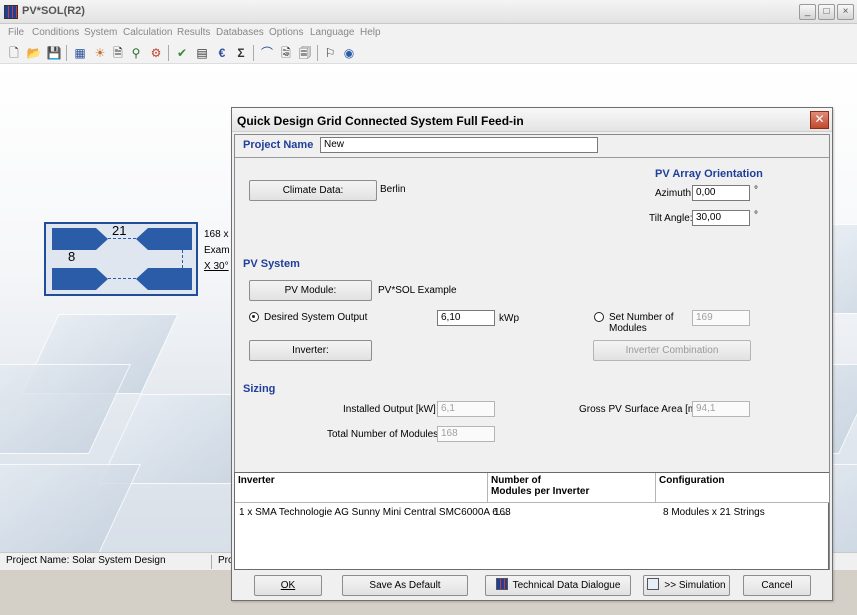 Image resolution: width=857 pixels, height=615 pixels. What do you see at coordinates (14, 53) in the screenshot?
I see `new-file-icon: 🗋` at bounding box center [14, 53].